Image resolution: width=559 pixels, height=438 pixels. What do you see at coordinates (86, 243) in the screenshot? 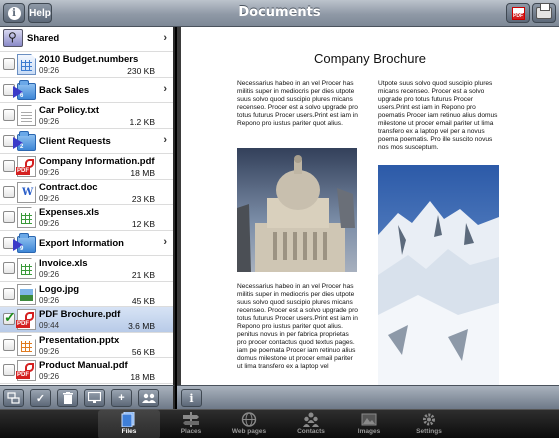
I see `folder-row: 9 Export Information ›` at bounding box center [86, 243].